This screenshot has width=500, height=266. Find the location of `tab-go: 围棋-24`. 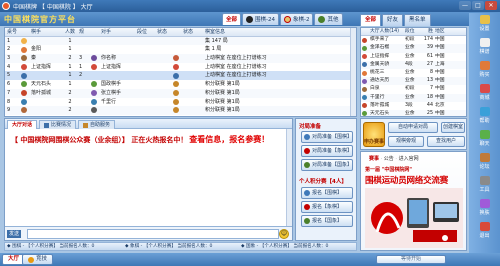

tab-go: 围棋-24 is located at coordinates (260, 19).